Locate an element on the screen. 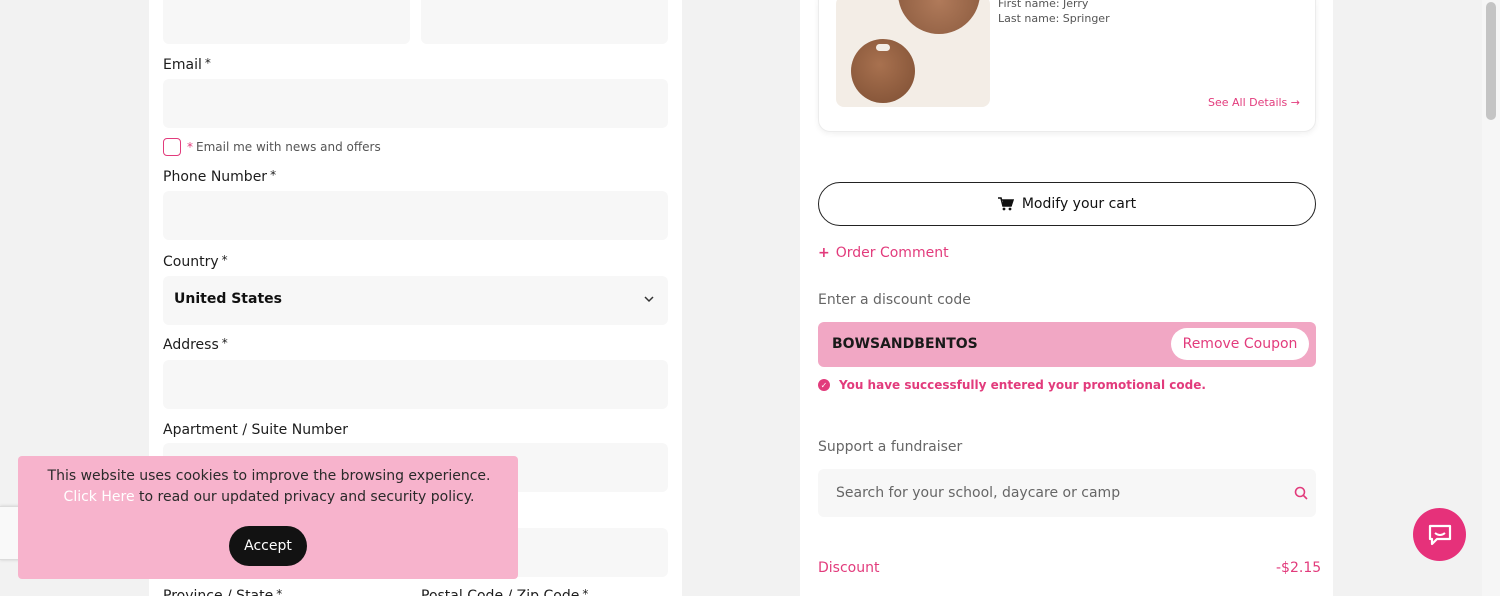 This screenshot has height=596, width=1500. discount-code-label: Enter a discount code is located at coordinates (894, 300).